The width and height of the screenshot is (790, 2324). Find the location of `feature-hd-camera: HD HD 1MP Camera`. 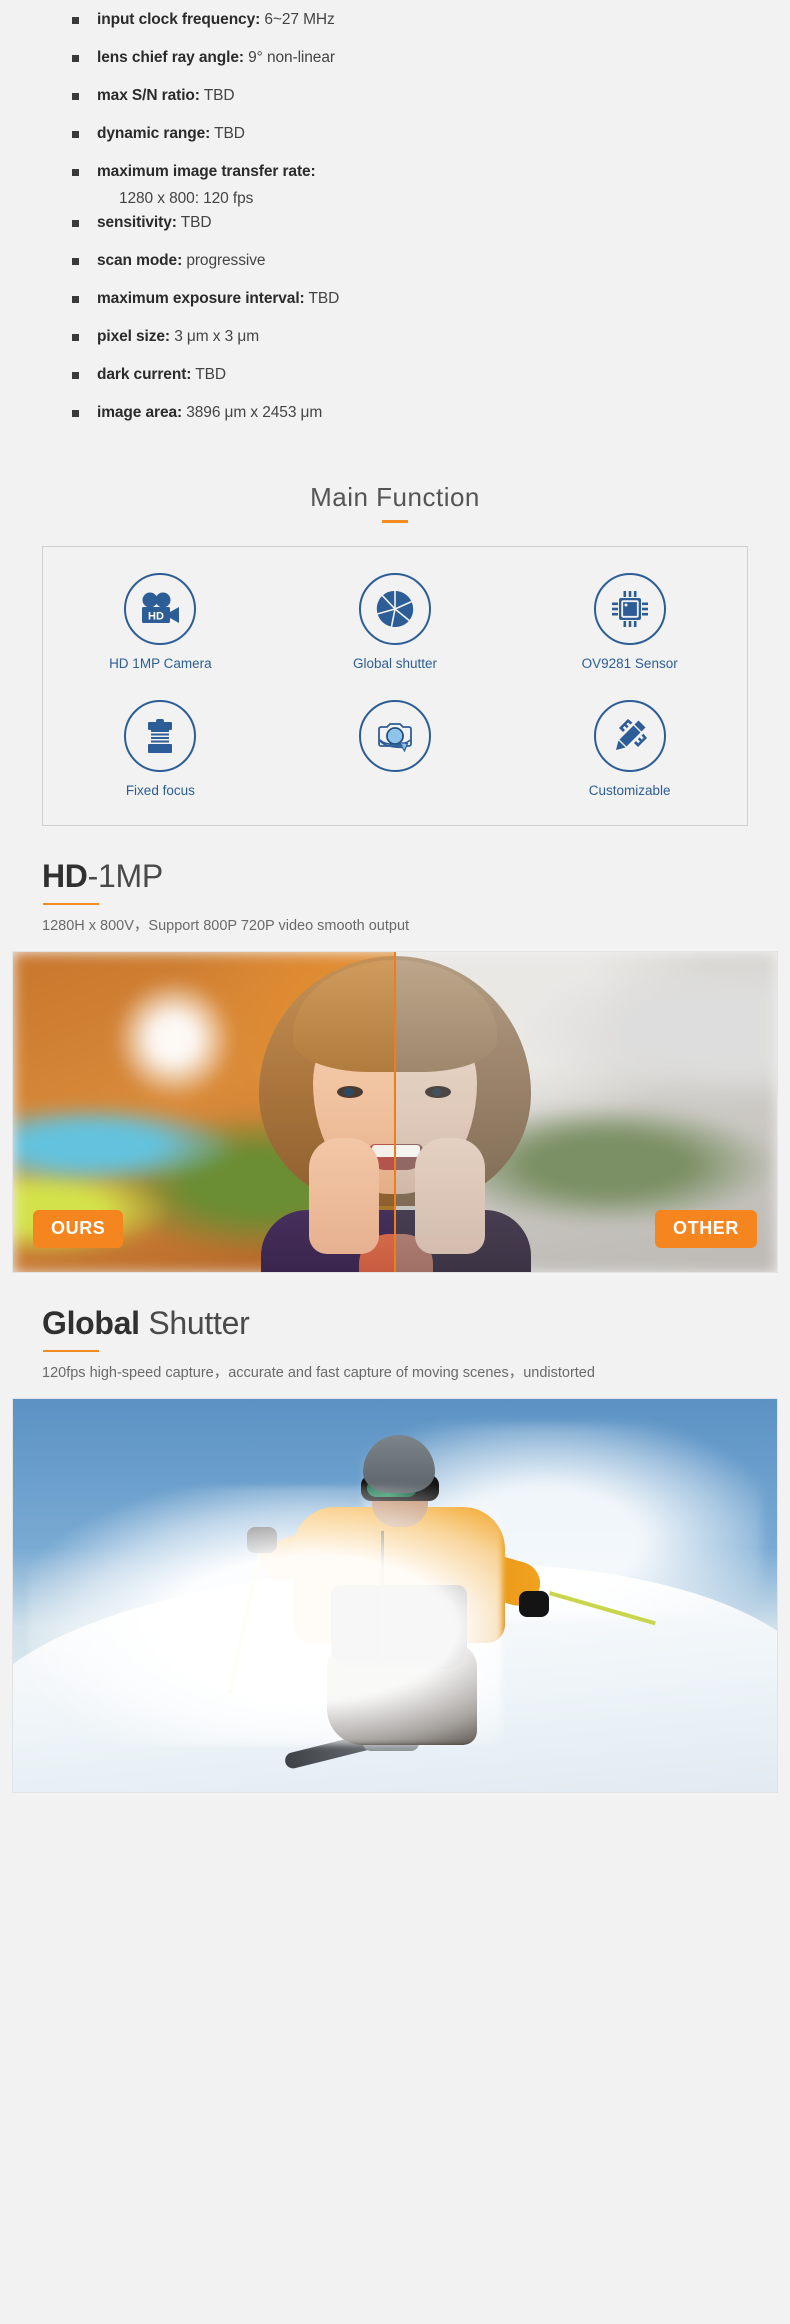

feature-hd-camera: HD HD 1MP Camera is located at coordinates (160, 622).